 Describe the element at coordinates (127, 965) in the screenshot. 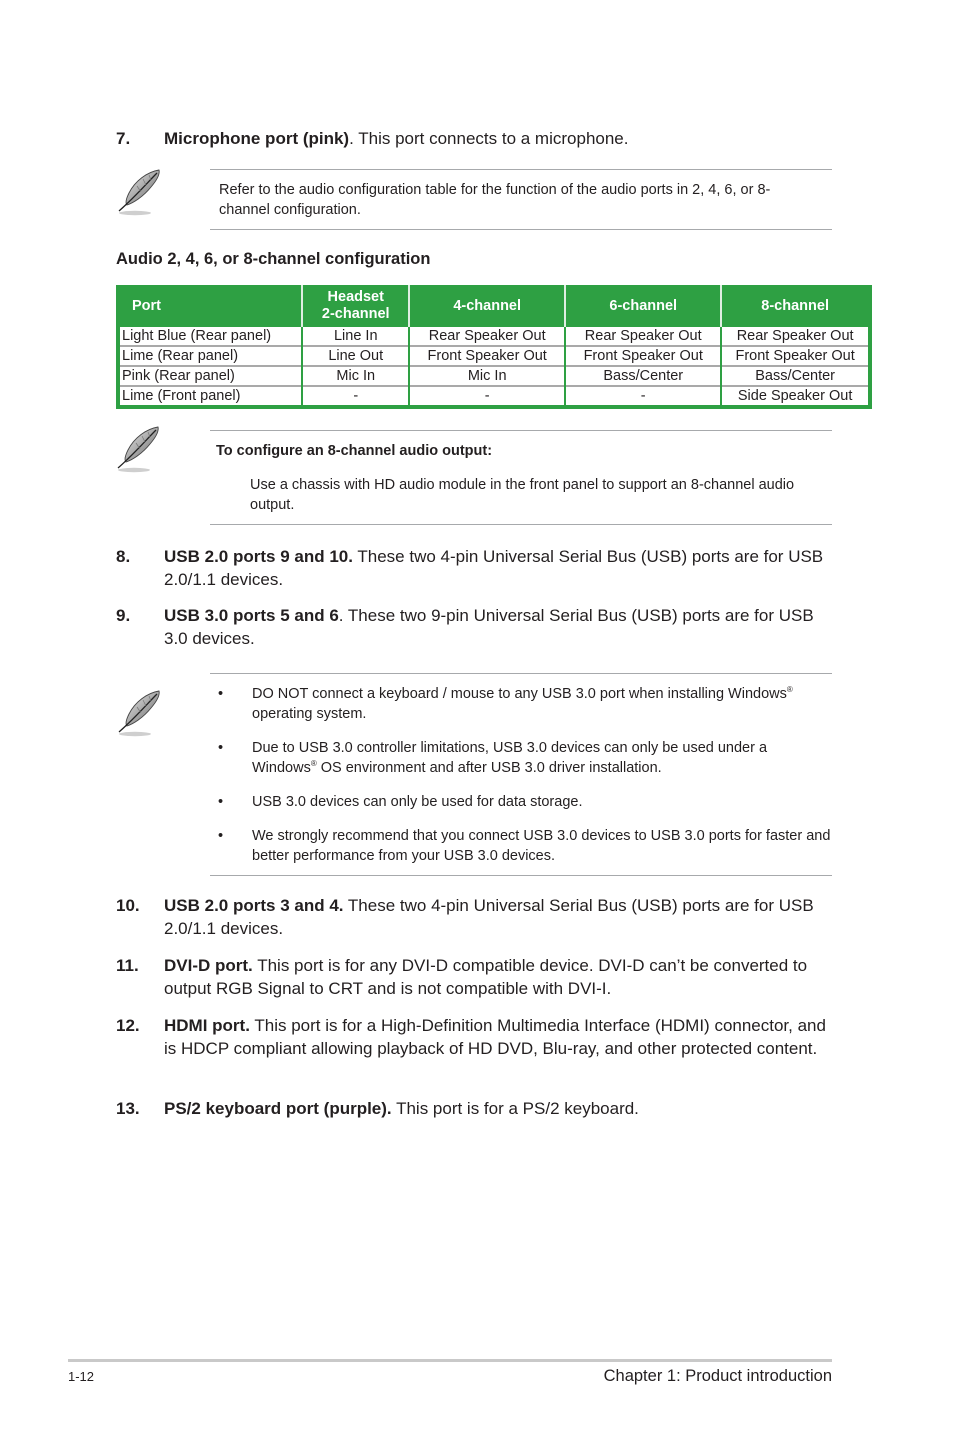

I see `item-number: 11.` at that location.